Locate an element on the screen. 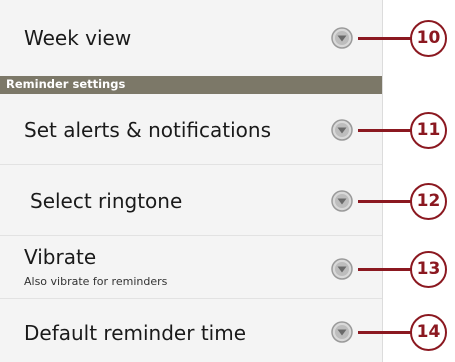 The height and width of the screenshot is (362, 455). select-ringtone-label: Select ringtone is located at coordinates (106, 201).